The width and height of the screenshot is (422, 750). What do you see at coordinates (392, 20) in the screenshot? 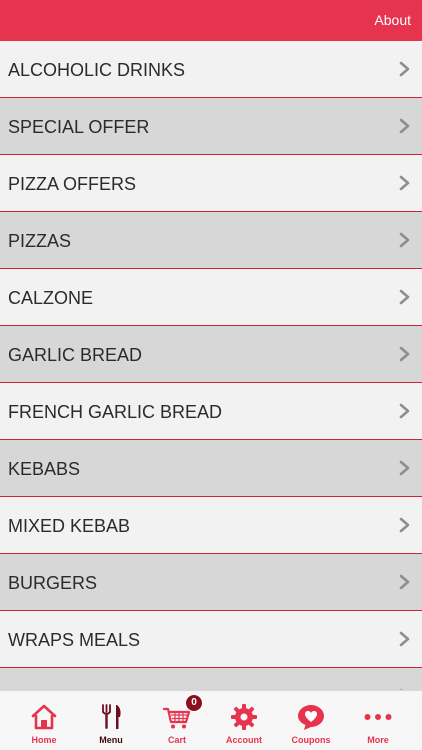
I see `about-link: About` at bounding box center [392, 20].